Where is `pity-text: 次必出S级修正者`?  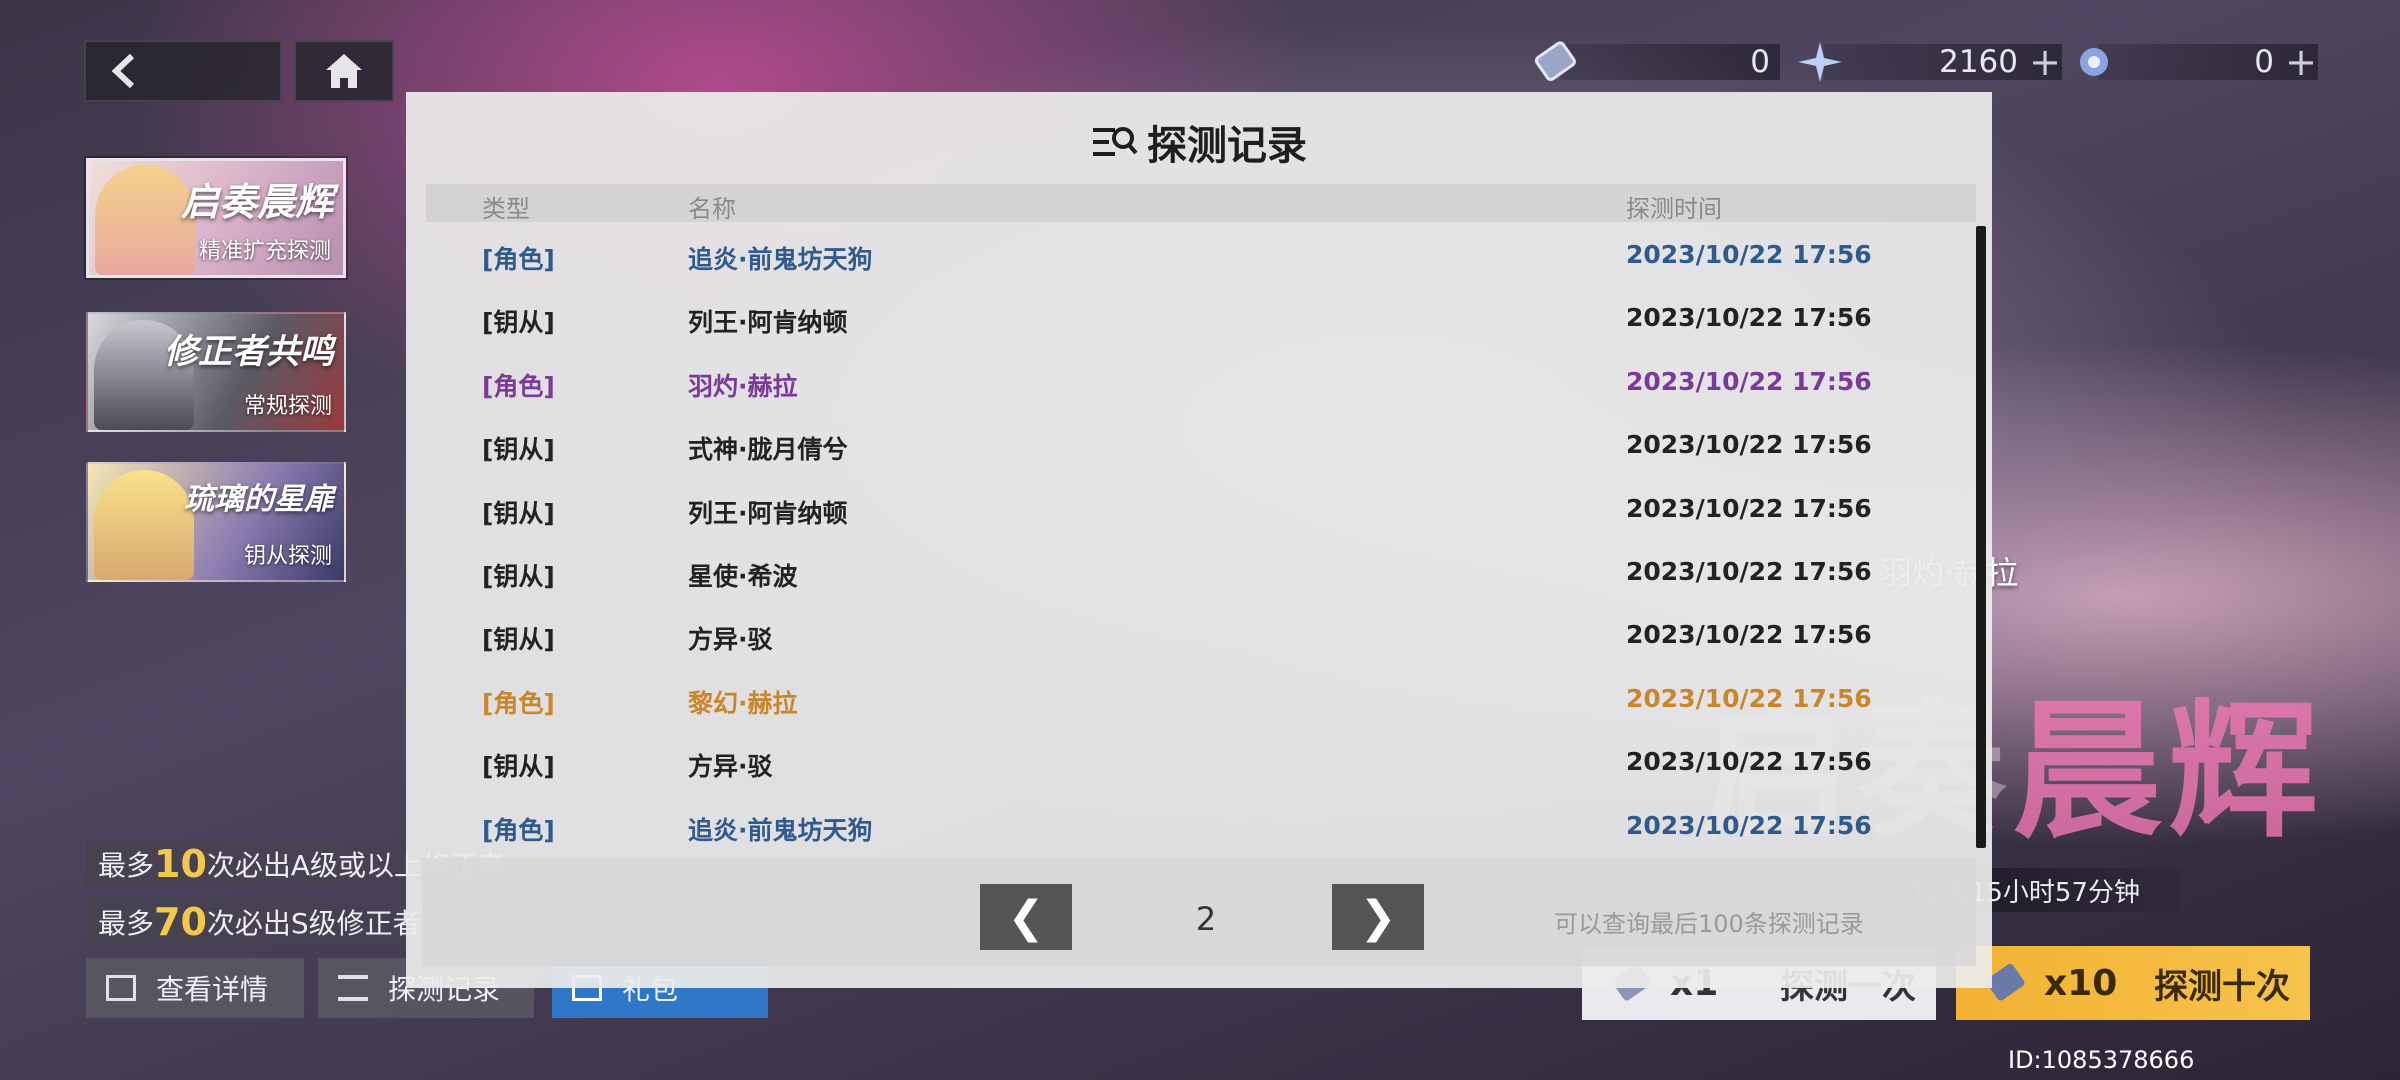
pity-text: 次必出S级修正者 is located at coordinates (313, 923).